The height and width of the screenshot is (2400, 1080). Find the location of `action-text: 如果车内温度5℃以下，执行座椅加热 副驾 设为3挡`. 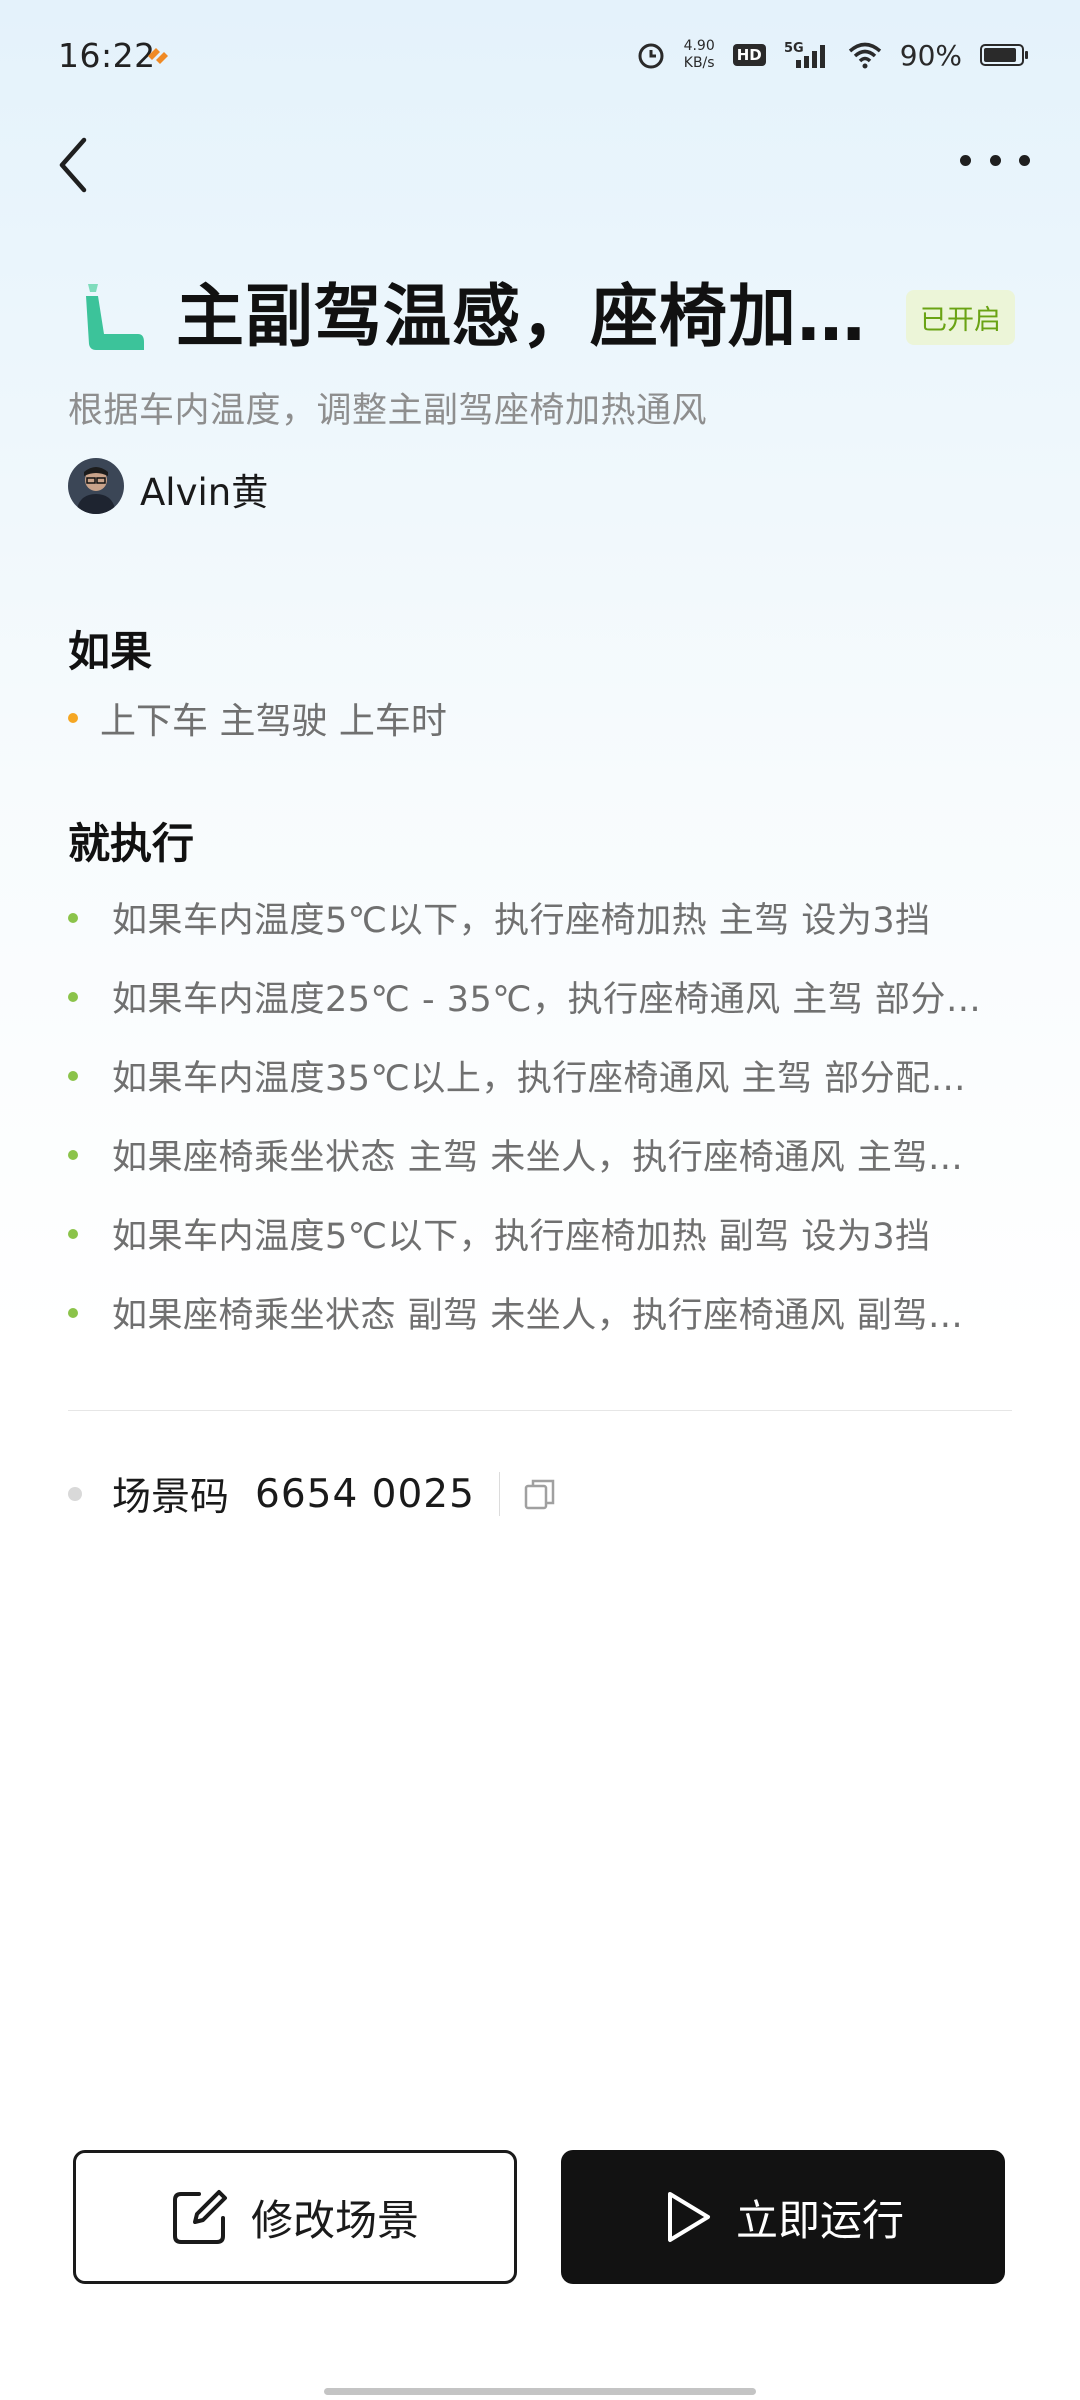

action-text: 如果车内温度5℃以下，执行座椅加热 副驾 设为3挡 is located at coordinates (521, 1237).